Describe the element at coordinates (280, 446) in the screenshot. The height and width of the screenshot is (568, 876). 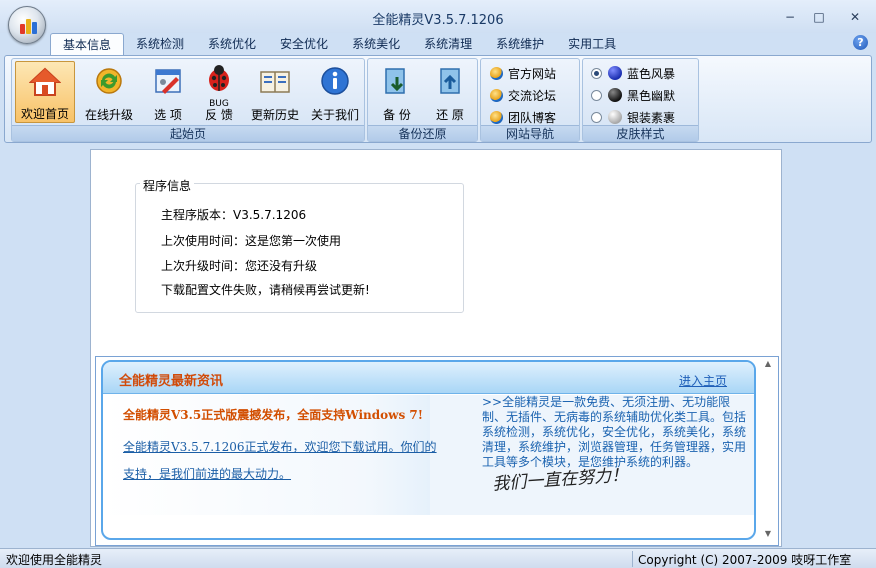
I see `news-link-line1: 全能精灵V3.5.7.1206正式发布，欢迎您下载试用。你们的` at that location.